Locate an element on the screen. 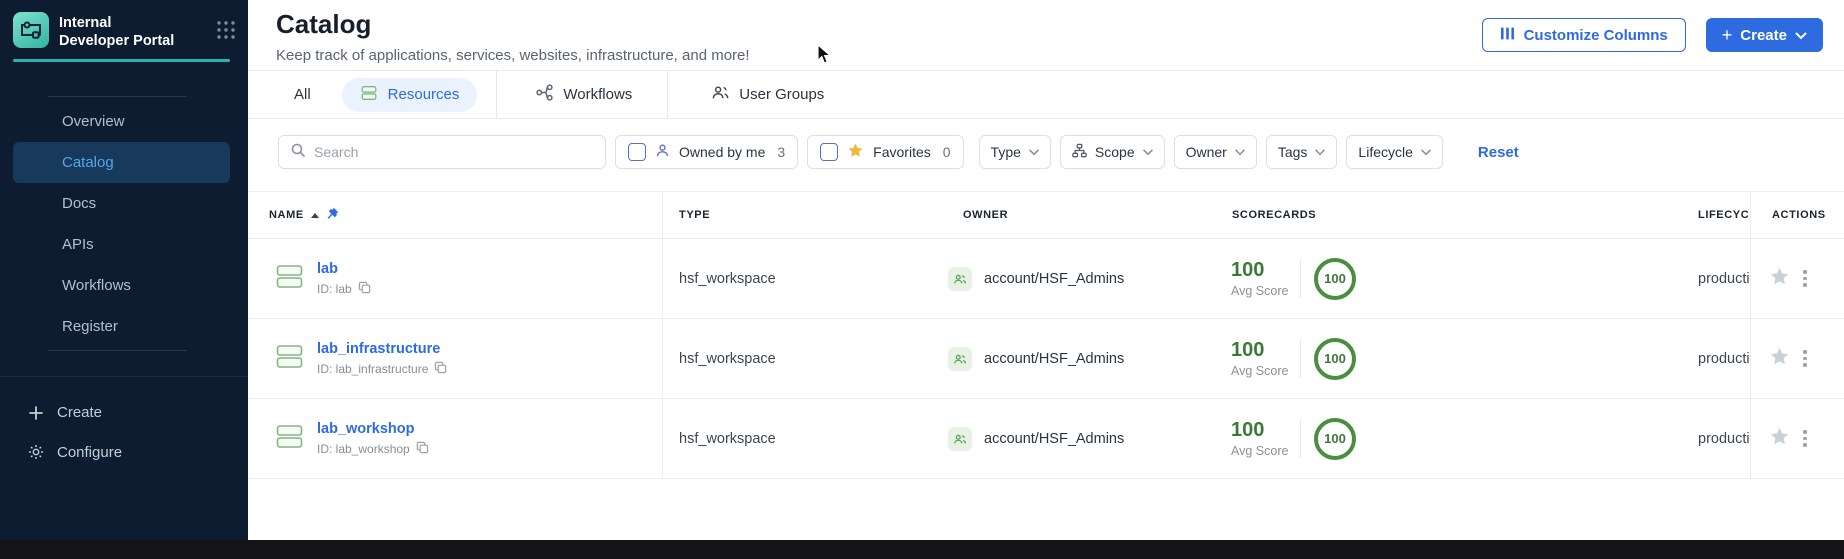 The width and height of the screenshot is (1844, 559). create-button: + Create is located at coordinates (1764, 35).